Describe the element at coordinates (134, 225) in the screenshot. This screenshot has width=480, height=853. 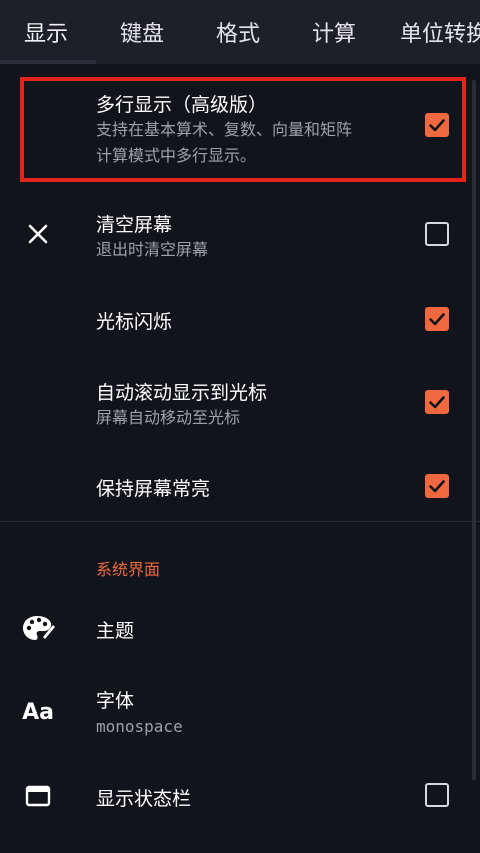
I see `setting-title: 清空屏幕` at that location.